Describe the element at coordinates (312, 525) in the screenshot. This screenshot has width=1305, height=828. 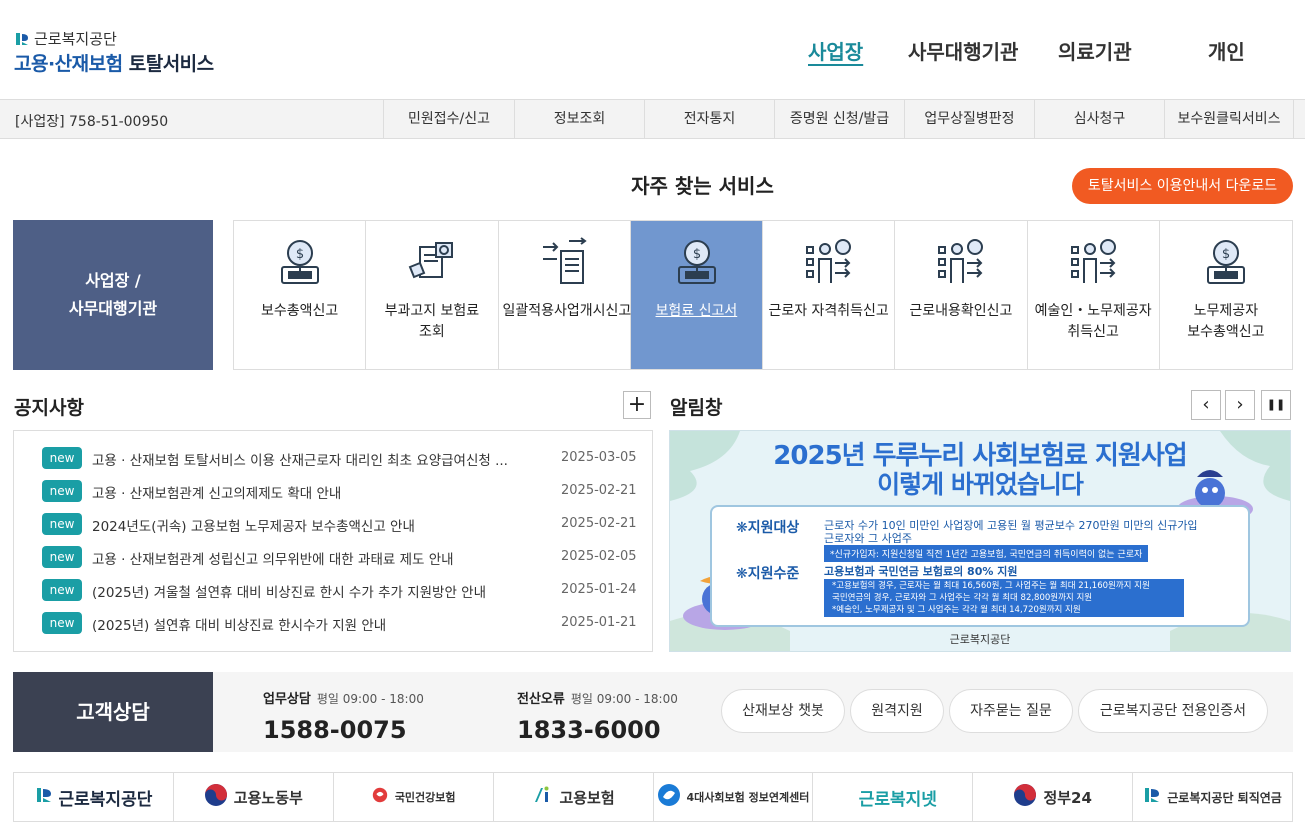
I see `notice-title-text: 2024년도(귀속) 고용보험 노무제공자 보수총액신고 안내` at that location.